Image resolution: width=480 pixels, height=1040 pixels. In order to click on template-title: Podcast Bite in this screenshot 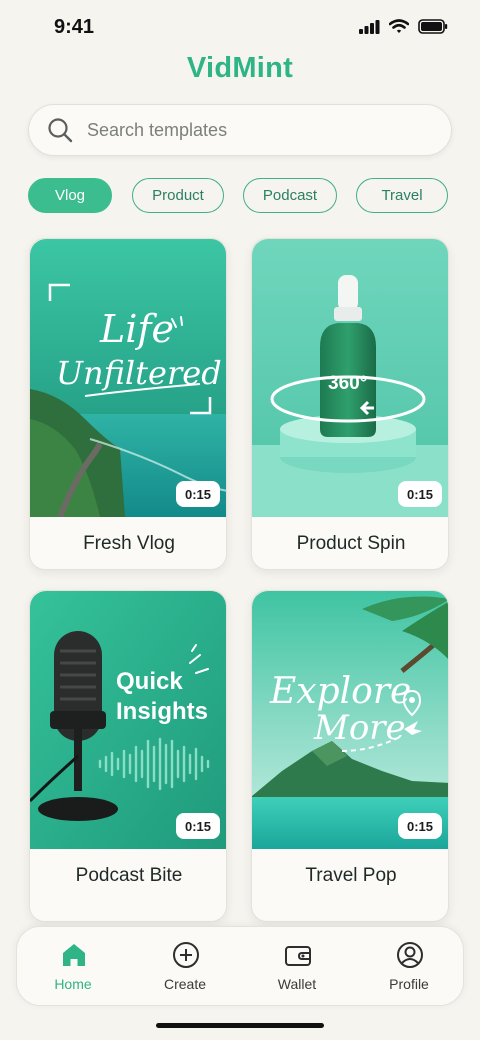, I will do `click(129, 875)`.